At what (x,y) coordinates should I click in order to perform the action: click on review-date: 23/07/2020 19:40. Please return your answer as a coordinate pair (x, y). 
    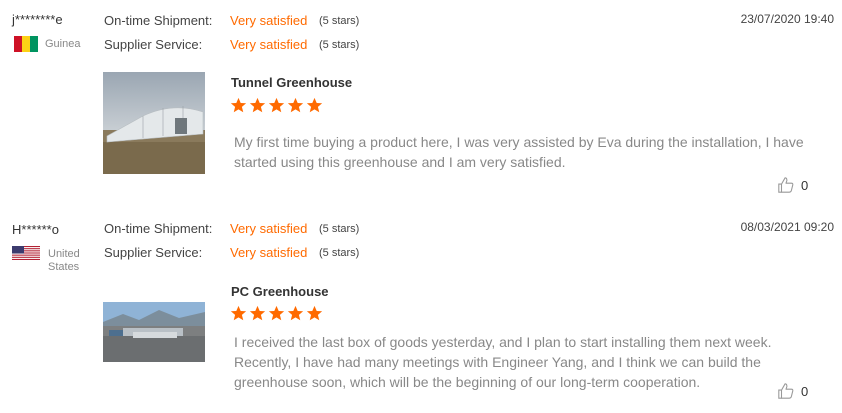
    Looking at the image, I should click on (787, 19).